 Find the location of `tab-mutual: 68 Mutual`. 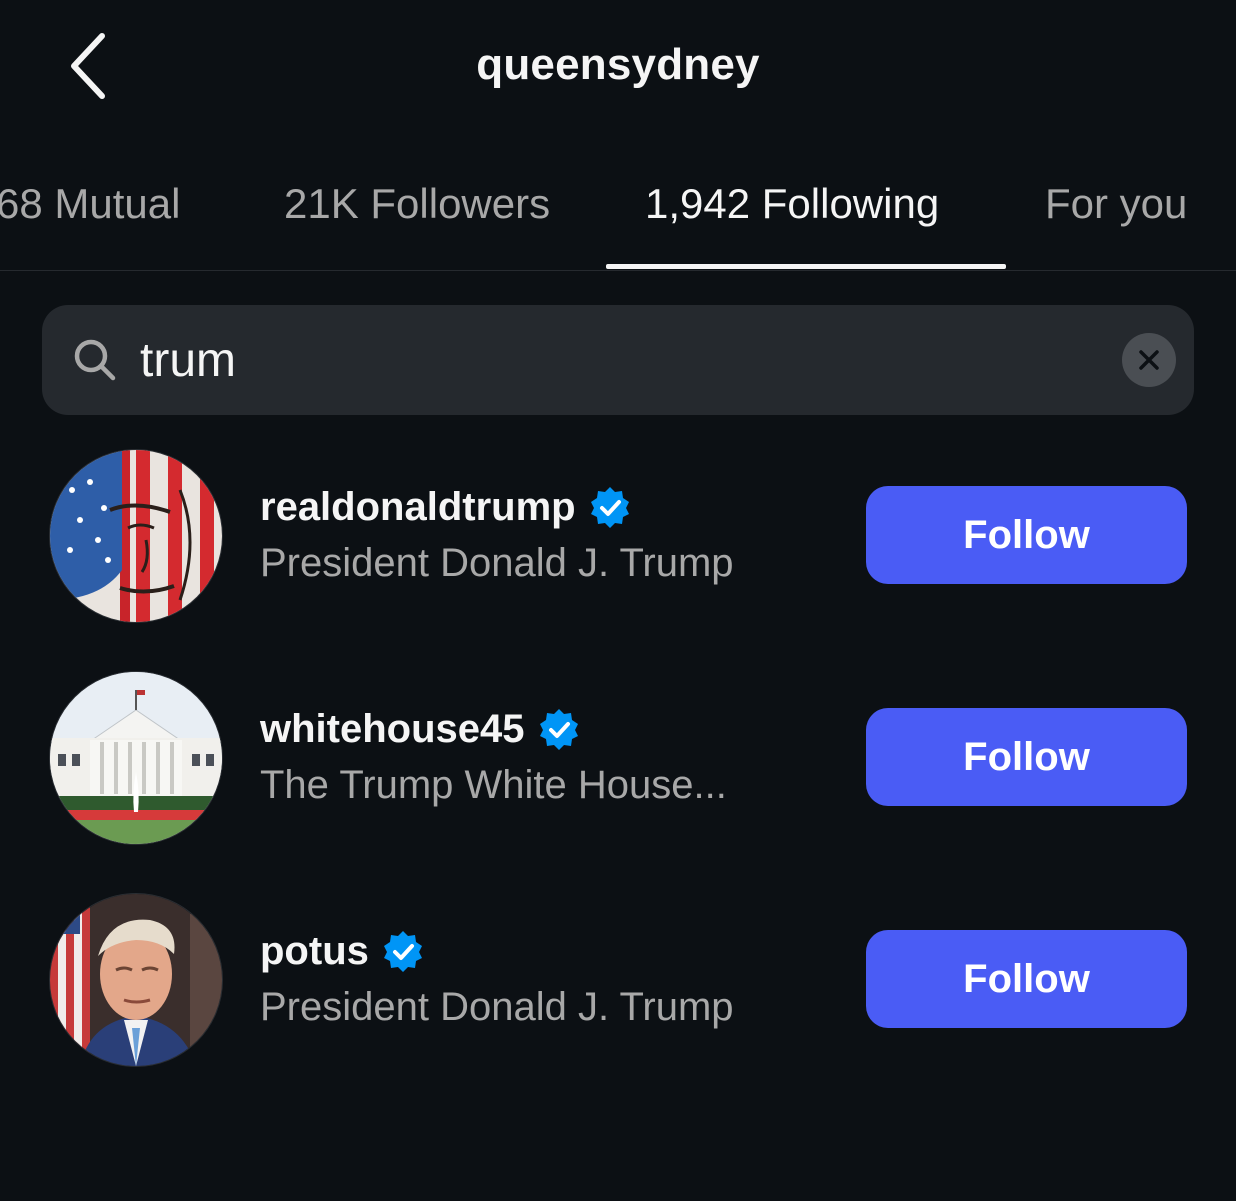

tab-mutual: 68 Mutual is located at coordinates (90, 204).